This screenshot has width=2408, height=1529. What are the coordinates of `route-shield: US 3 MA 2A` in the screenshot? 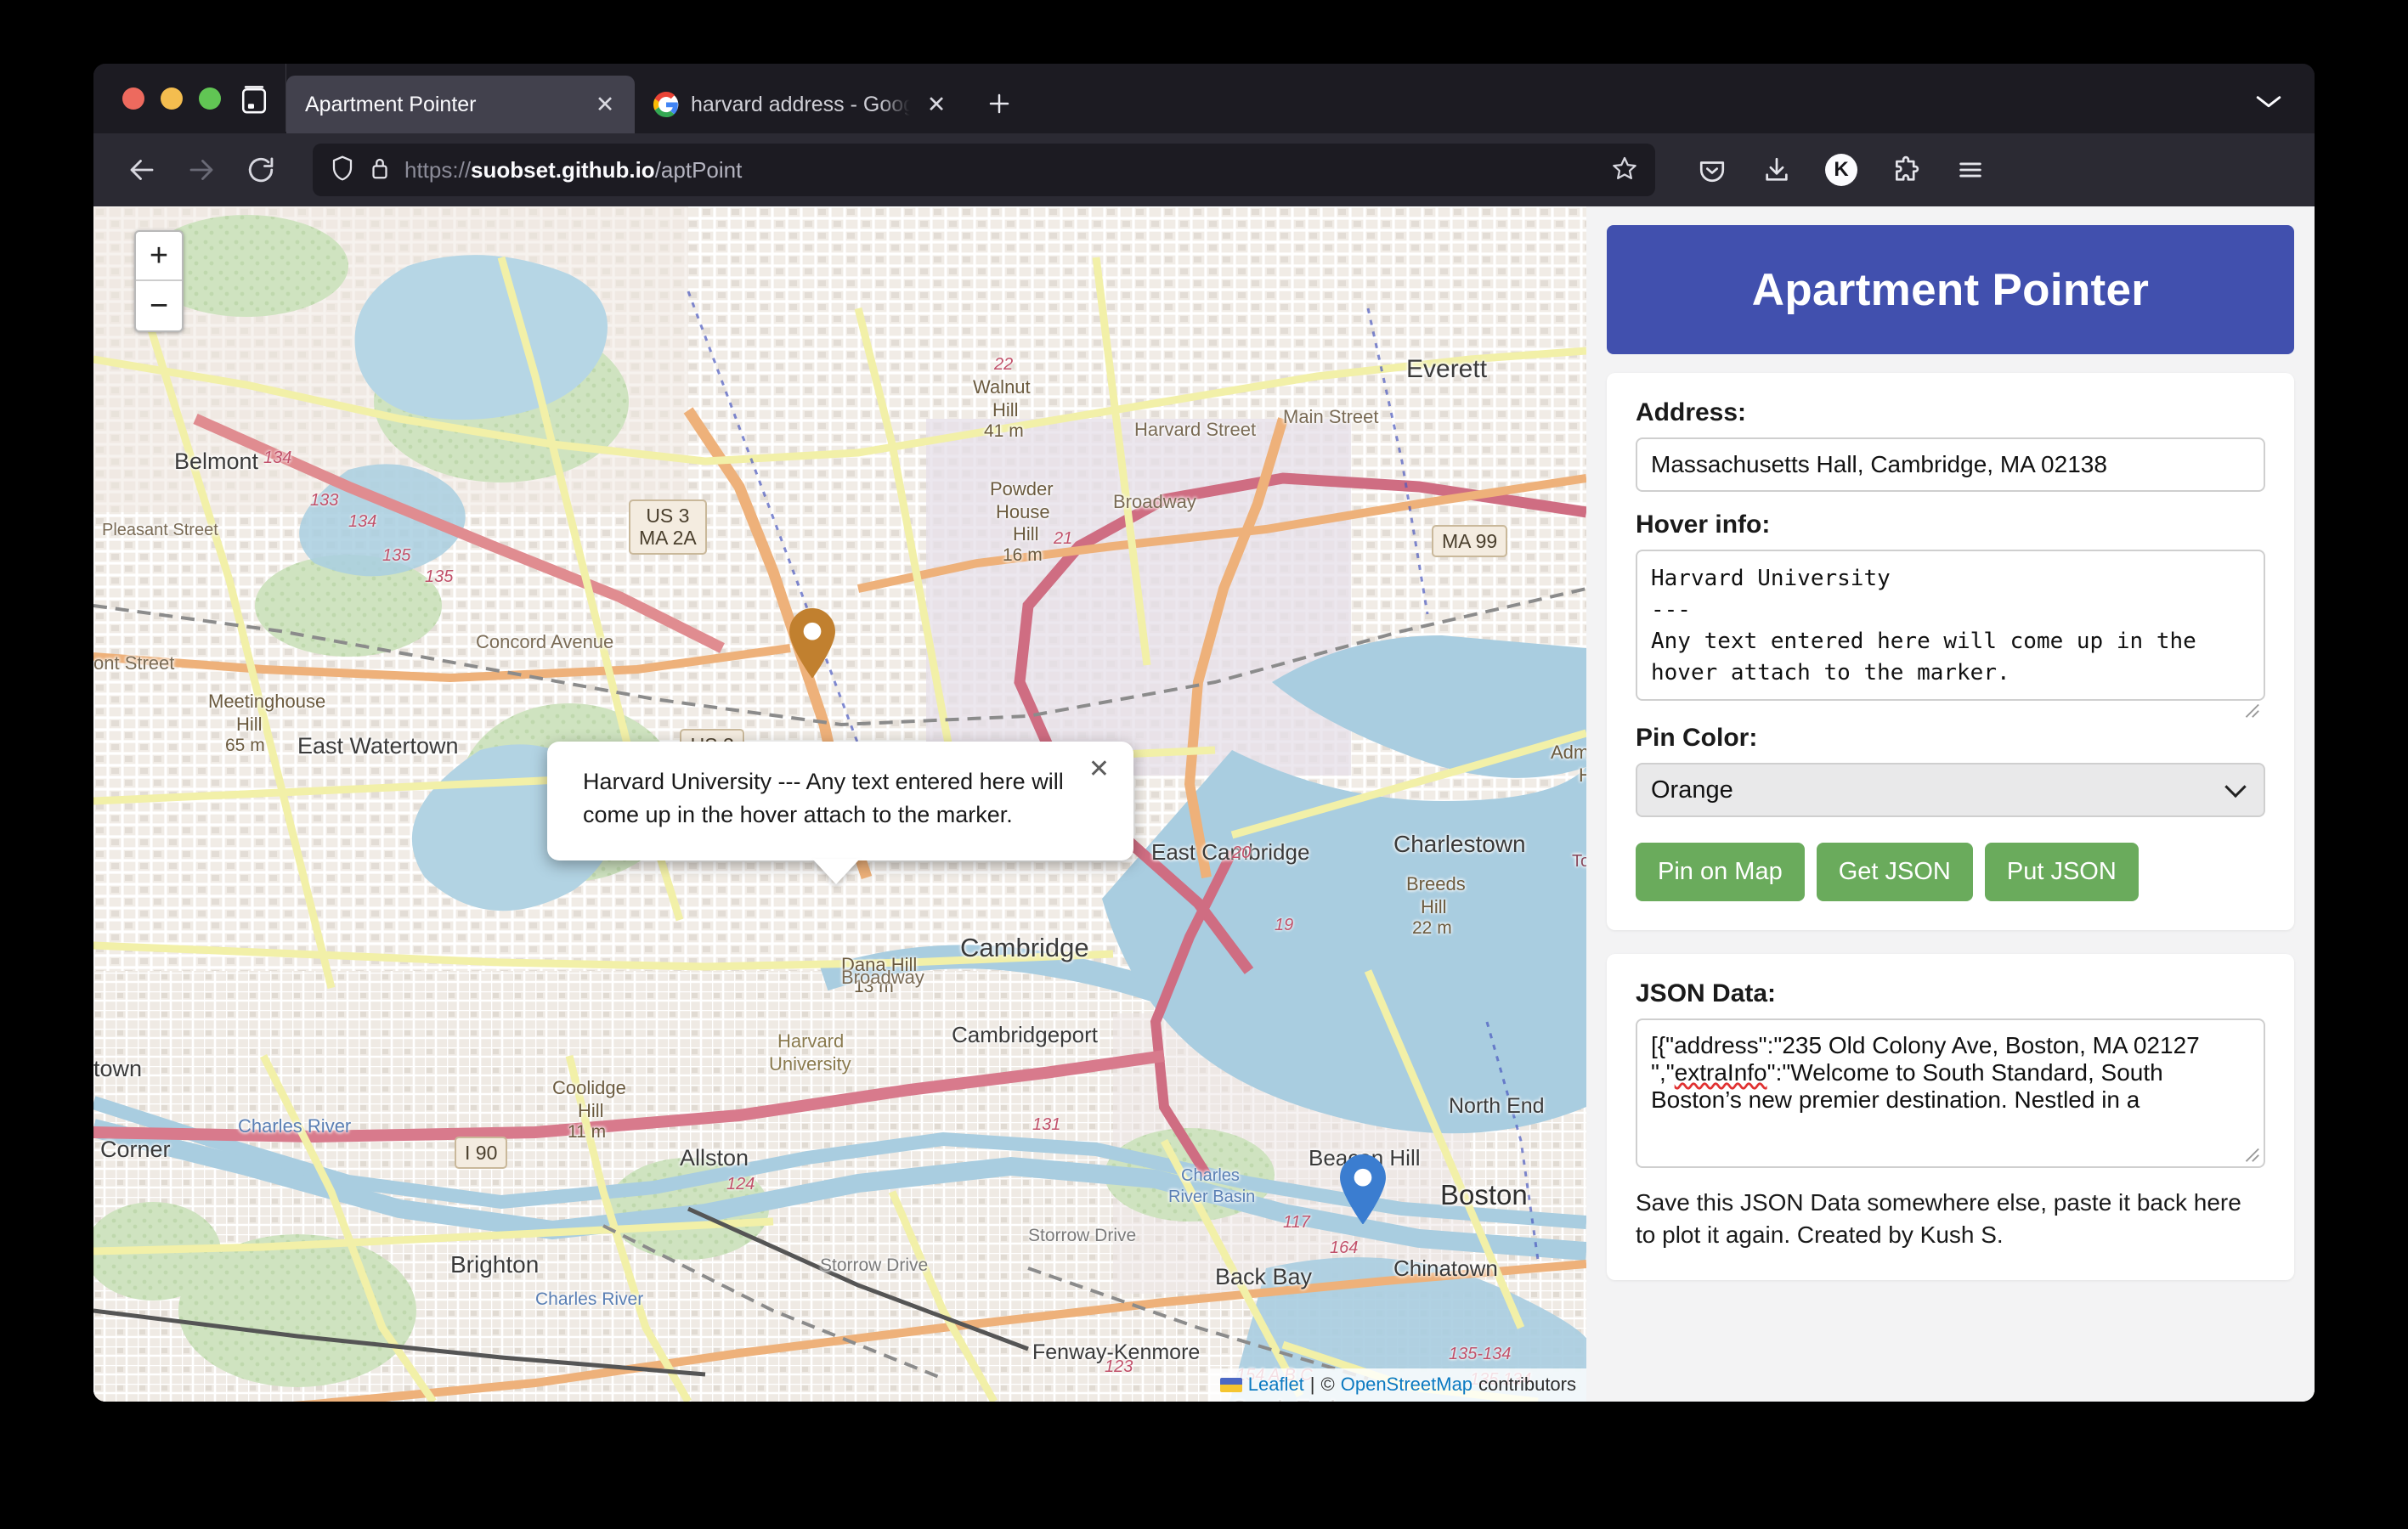 It's located at (668, 527).